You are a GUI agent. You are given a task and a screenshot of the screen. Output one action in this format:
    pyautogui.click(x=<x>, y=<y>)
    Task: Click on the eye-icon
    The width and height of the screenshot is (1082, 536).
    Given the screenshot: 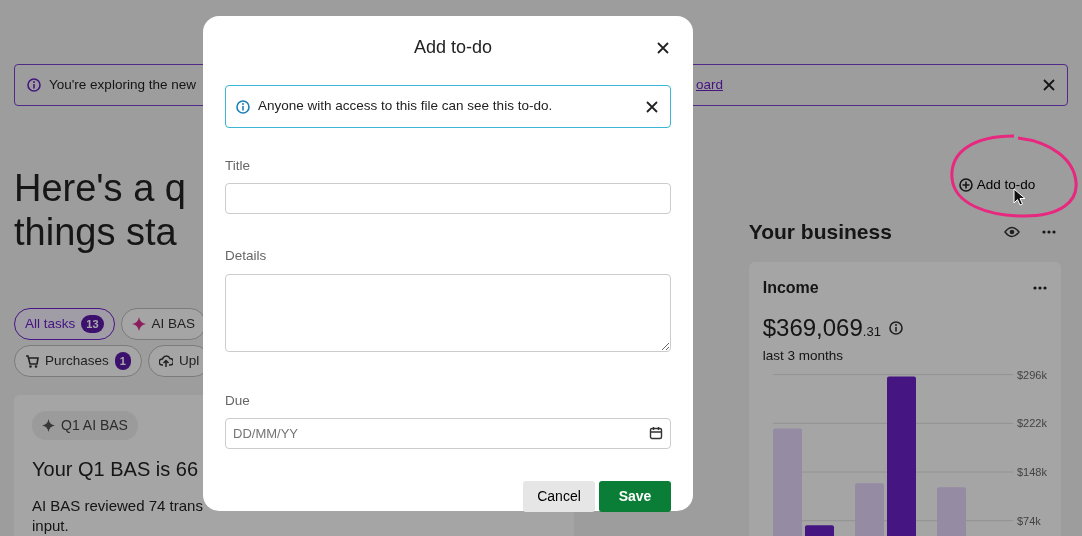 What is the action you would take?
    pyautogui.click(x=1012, y=231)
    